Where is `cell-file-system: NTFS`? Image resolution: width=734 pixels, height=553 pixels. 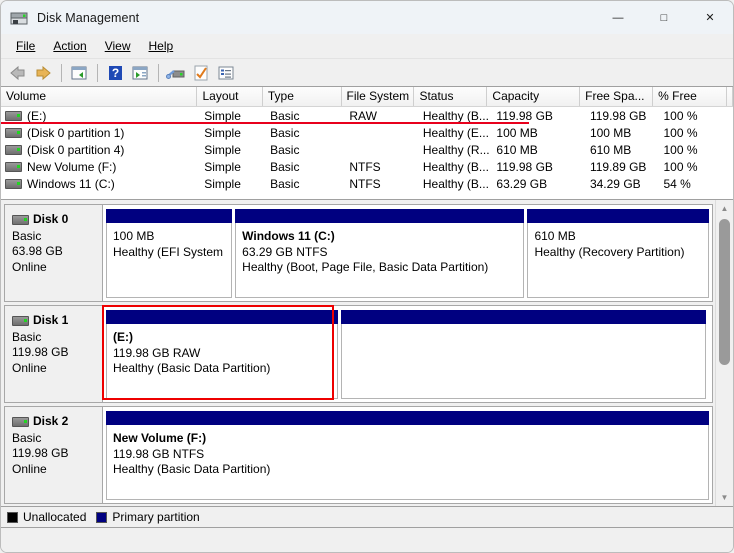 cell-file-system: NTFS is located at coordinates (365, 183).